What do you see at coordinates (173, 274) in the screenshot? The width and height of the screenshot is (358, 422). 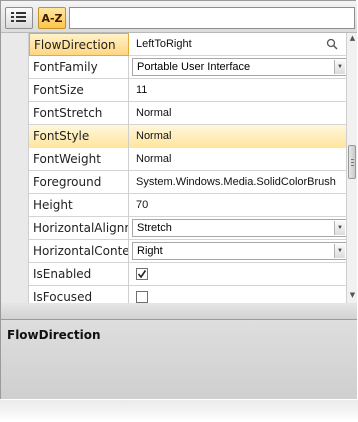 I see `property-row-isenabled: IsEnabled` at bounding box center [173, 274].